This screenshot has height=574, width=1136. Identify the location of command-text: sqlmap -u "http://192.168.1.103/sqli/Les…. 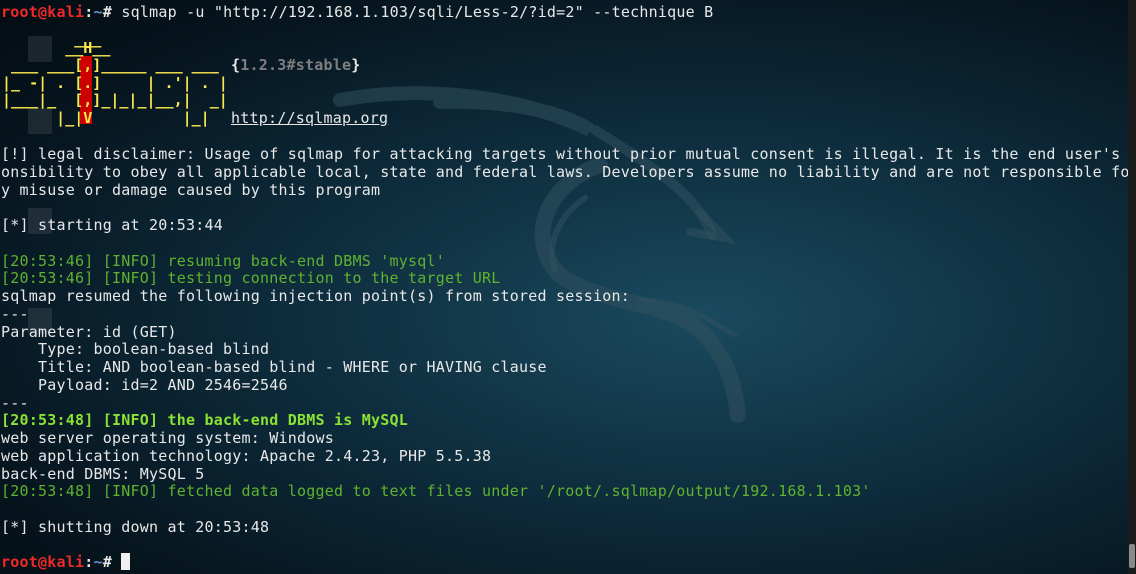
(417, 12).